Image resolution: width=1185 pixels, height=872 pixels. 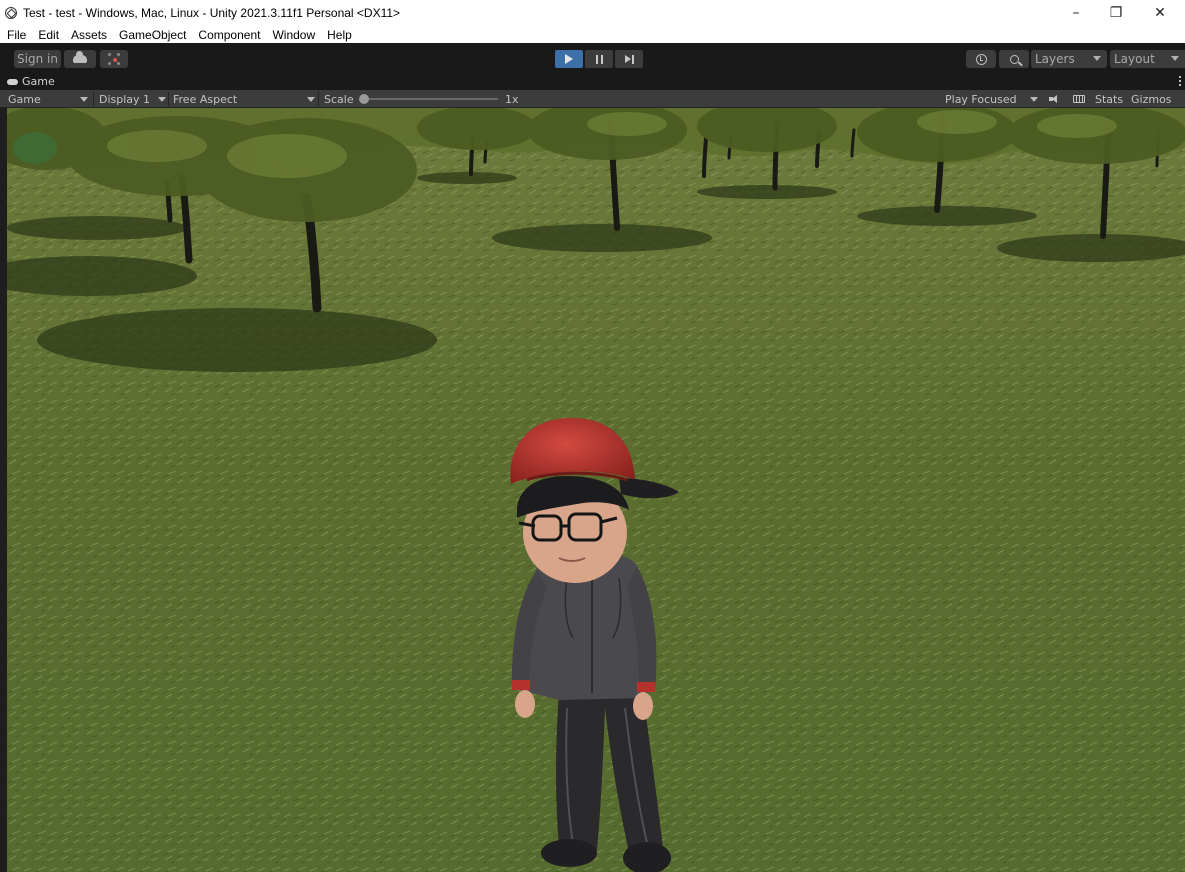 I want to click on play-controls, so click(x=599, y=59).